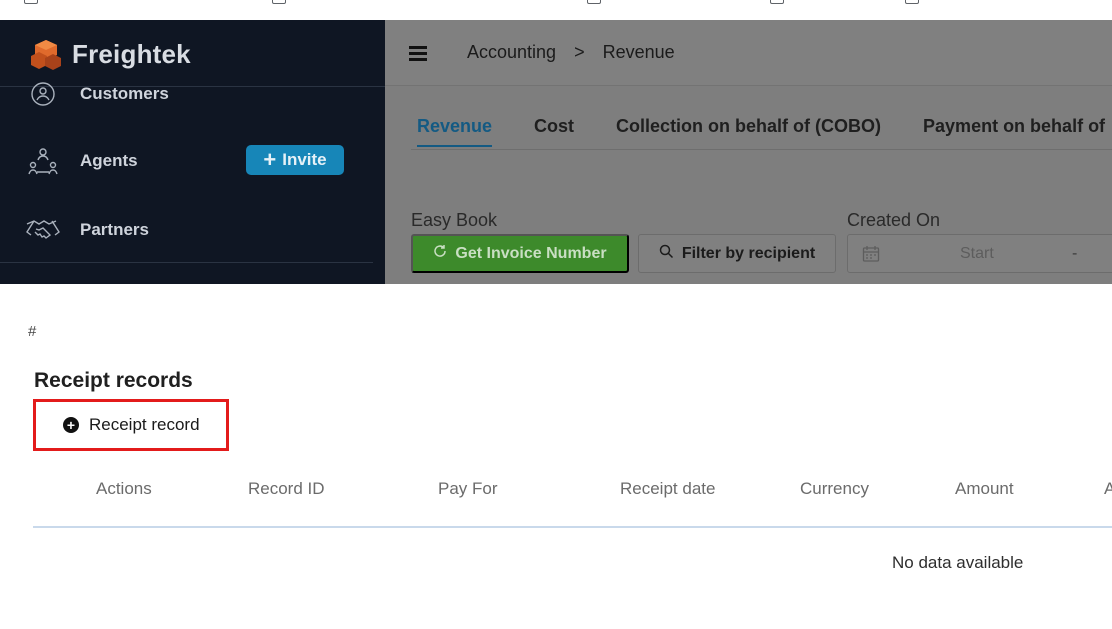 Image resolution: width=1112 pixels, height=629 pixels. Describe the element at coordinates (667, 489) in the screenshot. I see `column-header-receipt-date: Receipt date` at that location.